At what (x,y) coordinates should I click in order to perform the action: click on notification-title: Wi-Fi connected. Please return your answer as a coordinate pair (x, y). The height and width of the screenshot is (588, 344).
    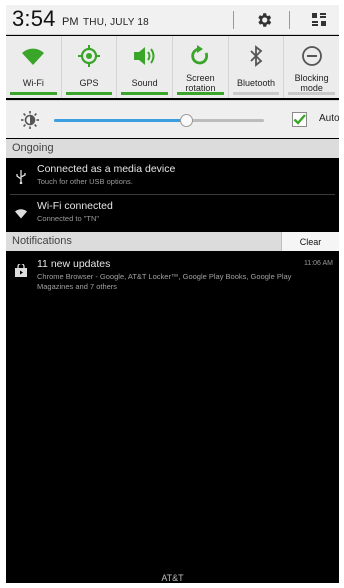
    Looking at the image, I should click on (75, 206).